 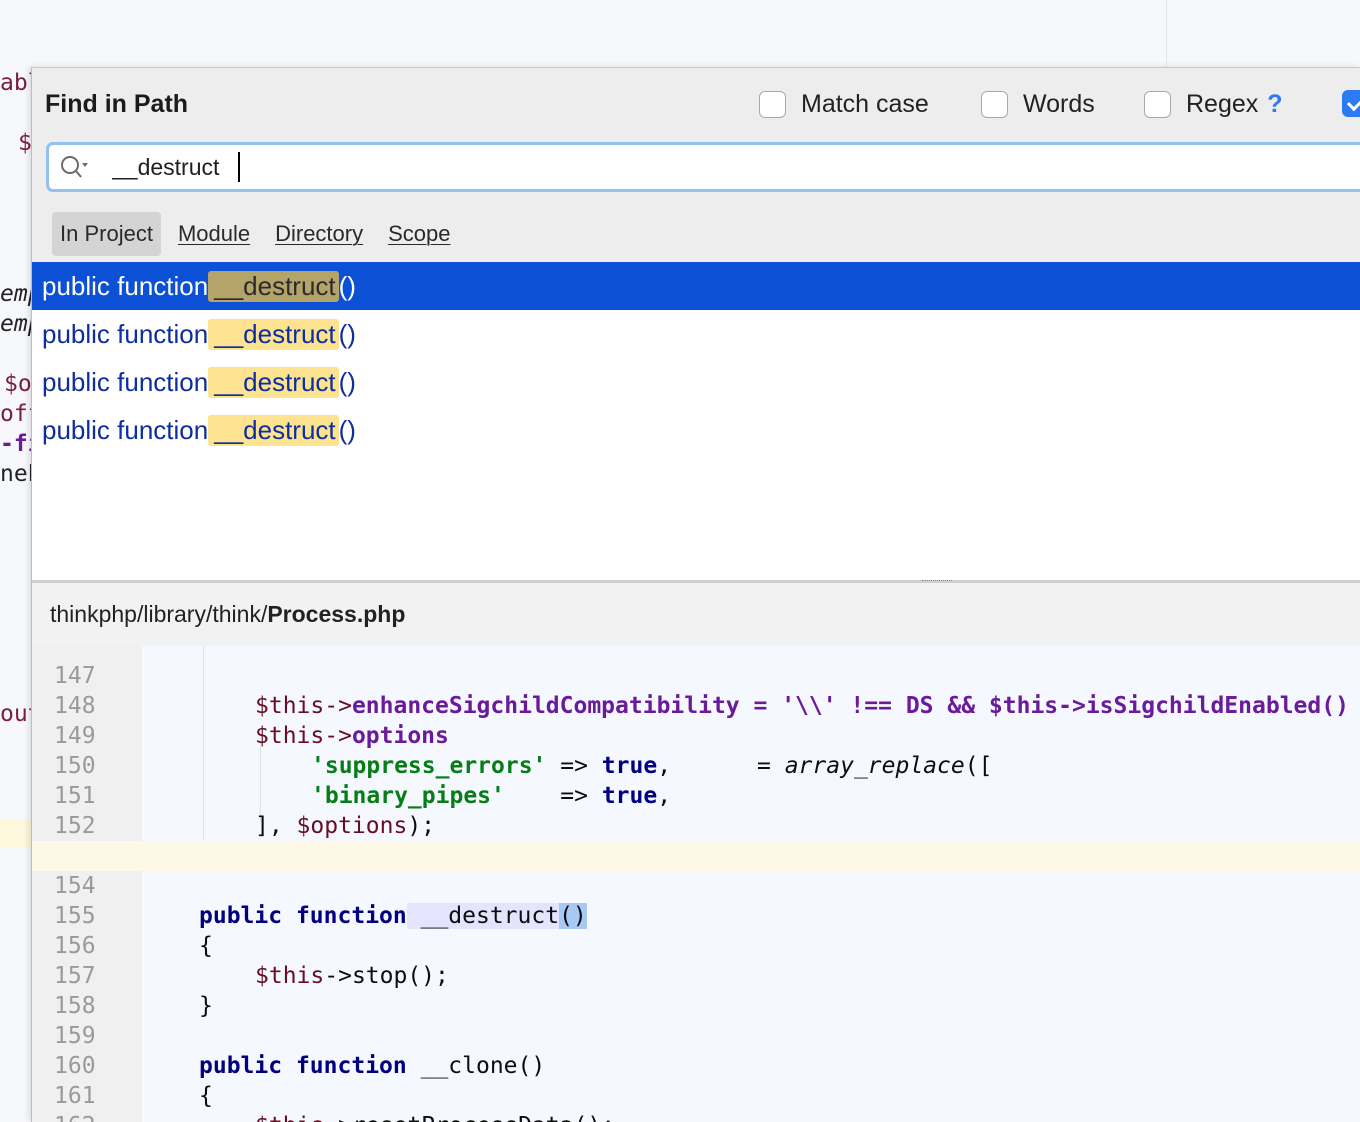 I want to click on code-call: ->resetProcessData();, so click(x=469, y=1117).